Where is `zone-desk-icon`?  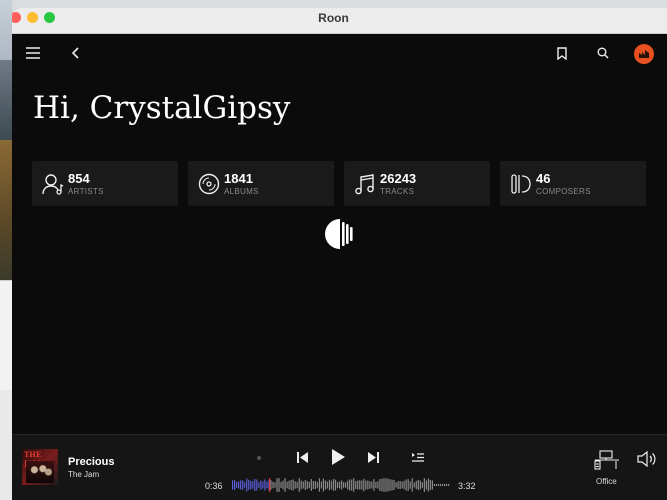
zone-desk-icon is located at coordinates (607, 460).